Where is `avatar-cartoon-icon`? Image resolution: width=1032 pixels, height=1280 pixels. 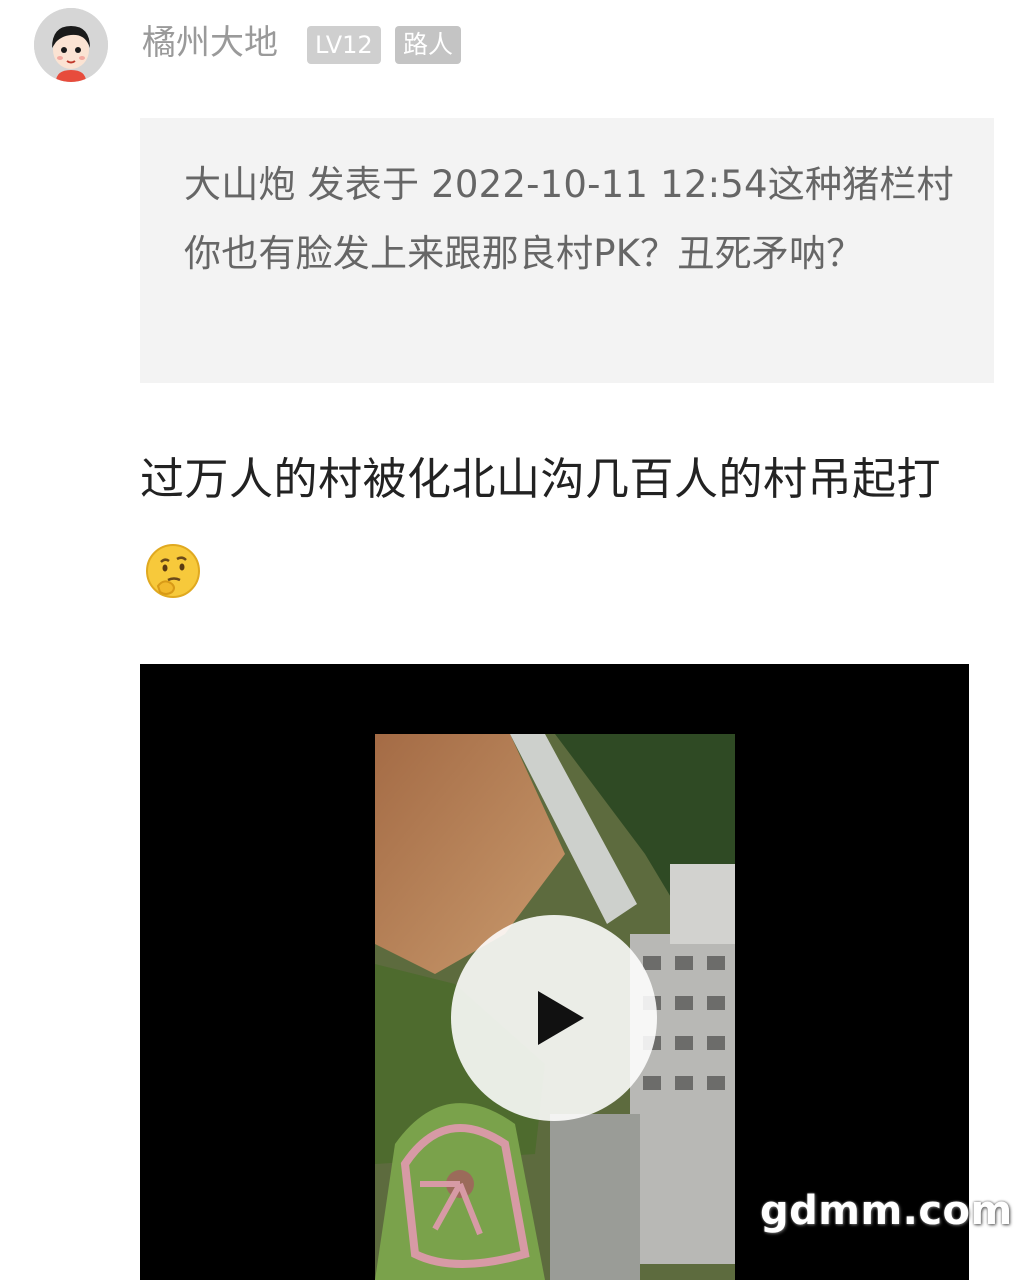 avatar-cartoon-icon is located at coordinates (71, 45).